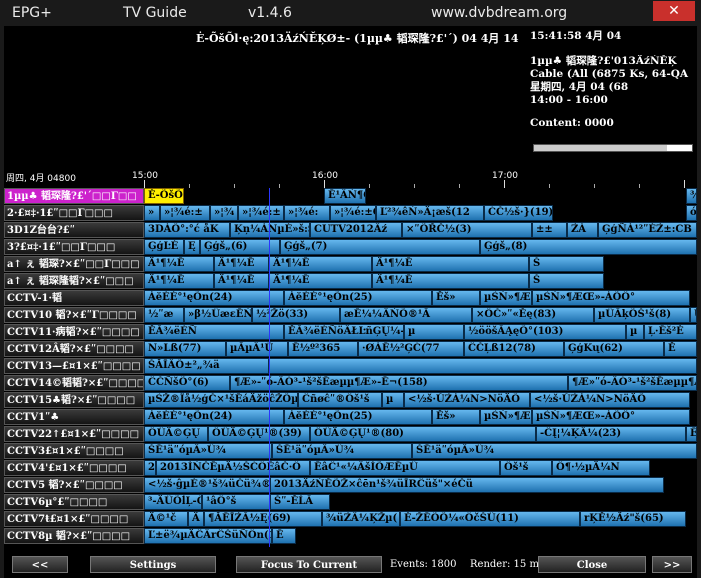 Image resolution: width=701 pixels, height=578 pixels. I want to click on program-block: ĒâĈ¹«¼ÂšÌÕÆĒµÜ, so click(405, 468).